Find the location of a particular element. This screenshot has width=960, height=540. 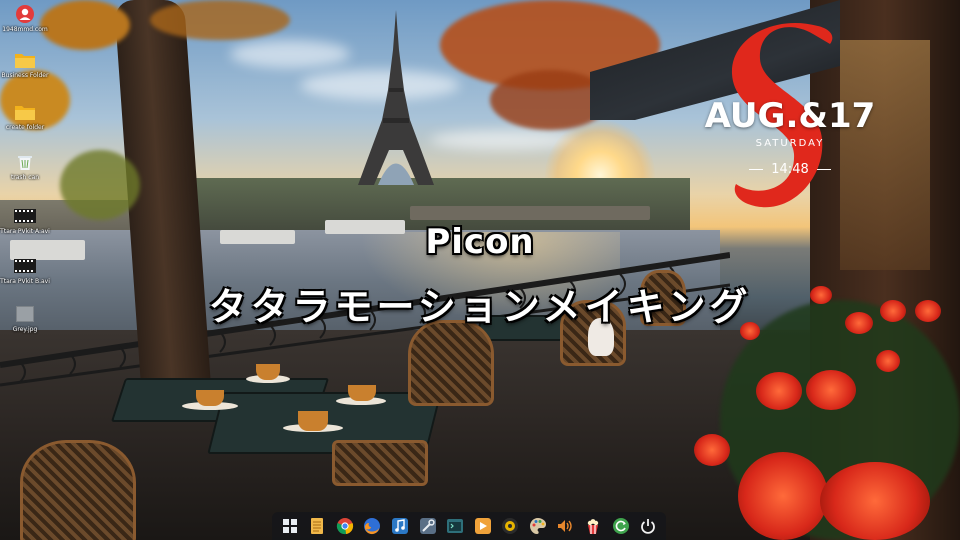

file-manager-icon is located at coordinates (317, 526).